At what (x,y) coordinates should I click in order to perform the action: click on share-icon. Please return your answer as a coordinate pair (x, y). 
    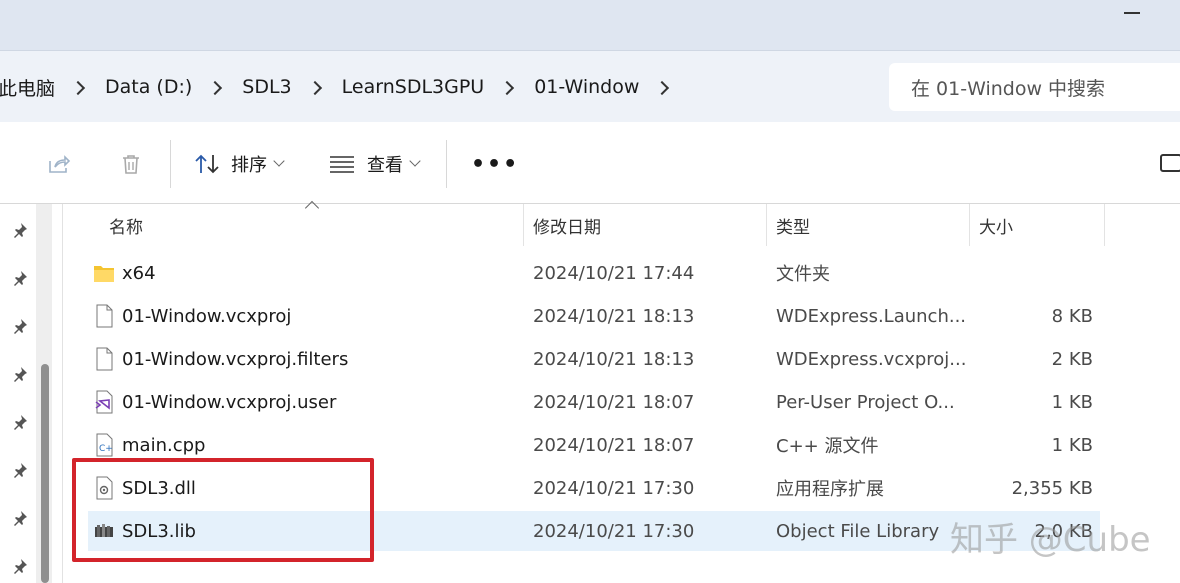
    Looking at the image, I should click on (59, 164).